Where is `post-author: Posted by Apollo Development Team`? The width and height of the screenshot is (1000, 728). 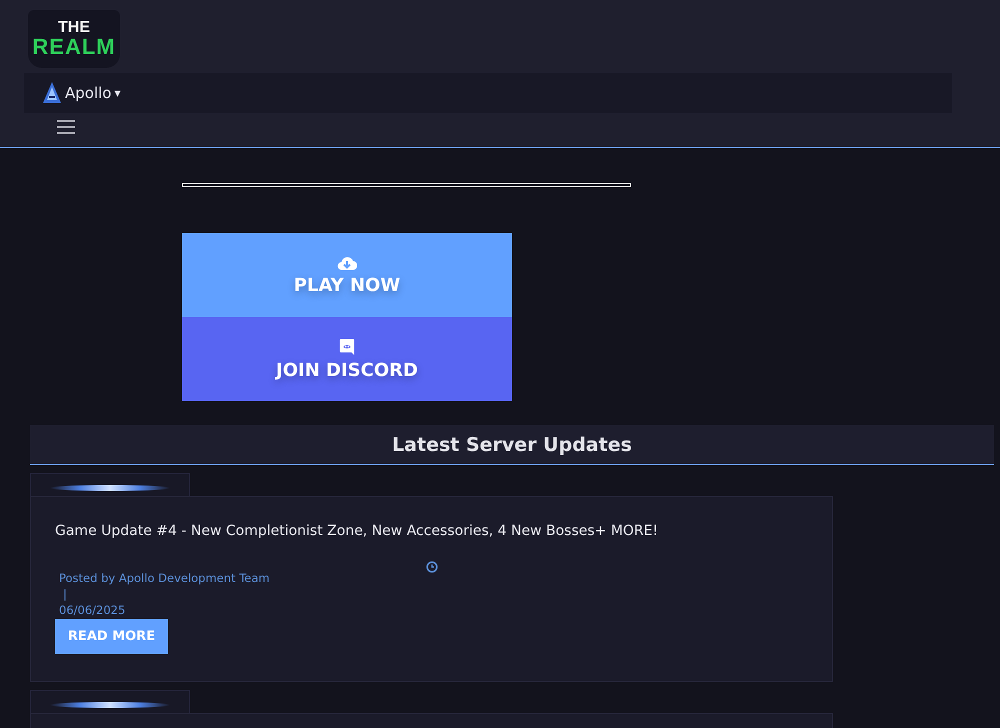 post-author: Posted by Apollo Development Team is located at coordinates (165, 578).